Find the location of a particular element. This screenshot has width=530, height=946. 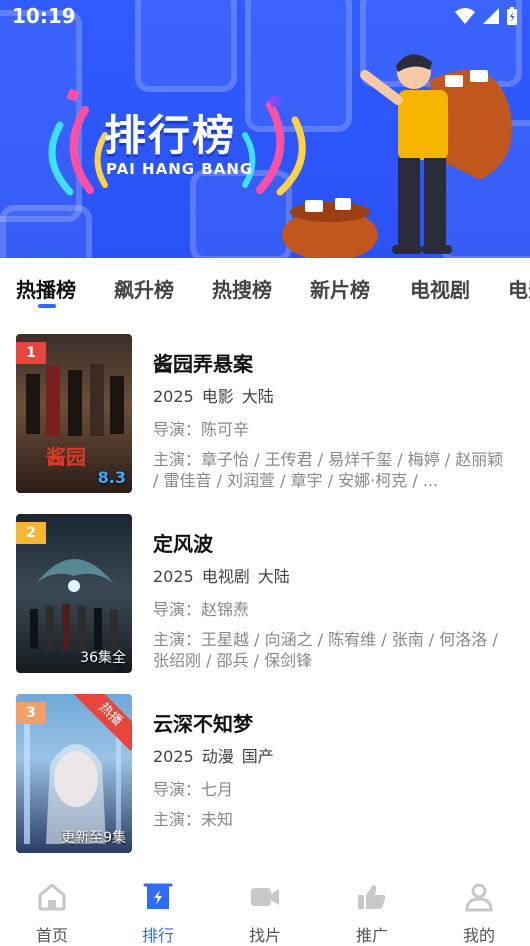

user-icon is located at coordinates (479, 897).